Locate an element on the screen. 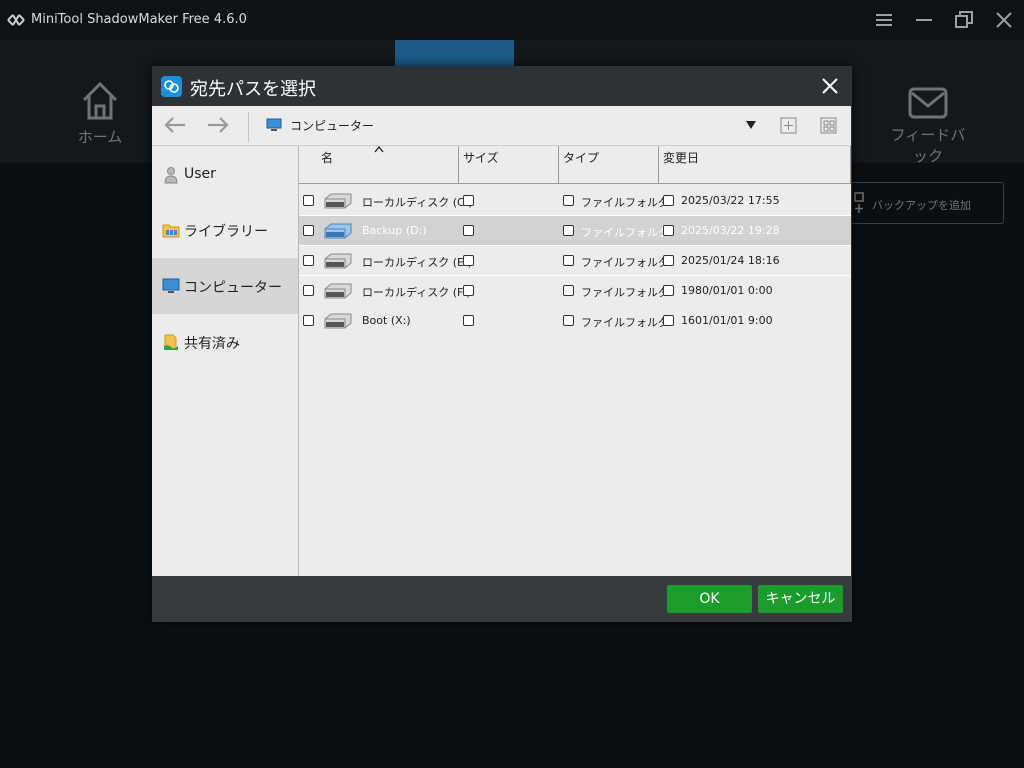 This screenshot has height=768, width=1024. table-row: ローカルディスク (E:) ファイルフォルダ 2025/01/24 18:16 is located at coordinates (575, 261).